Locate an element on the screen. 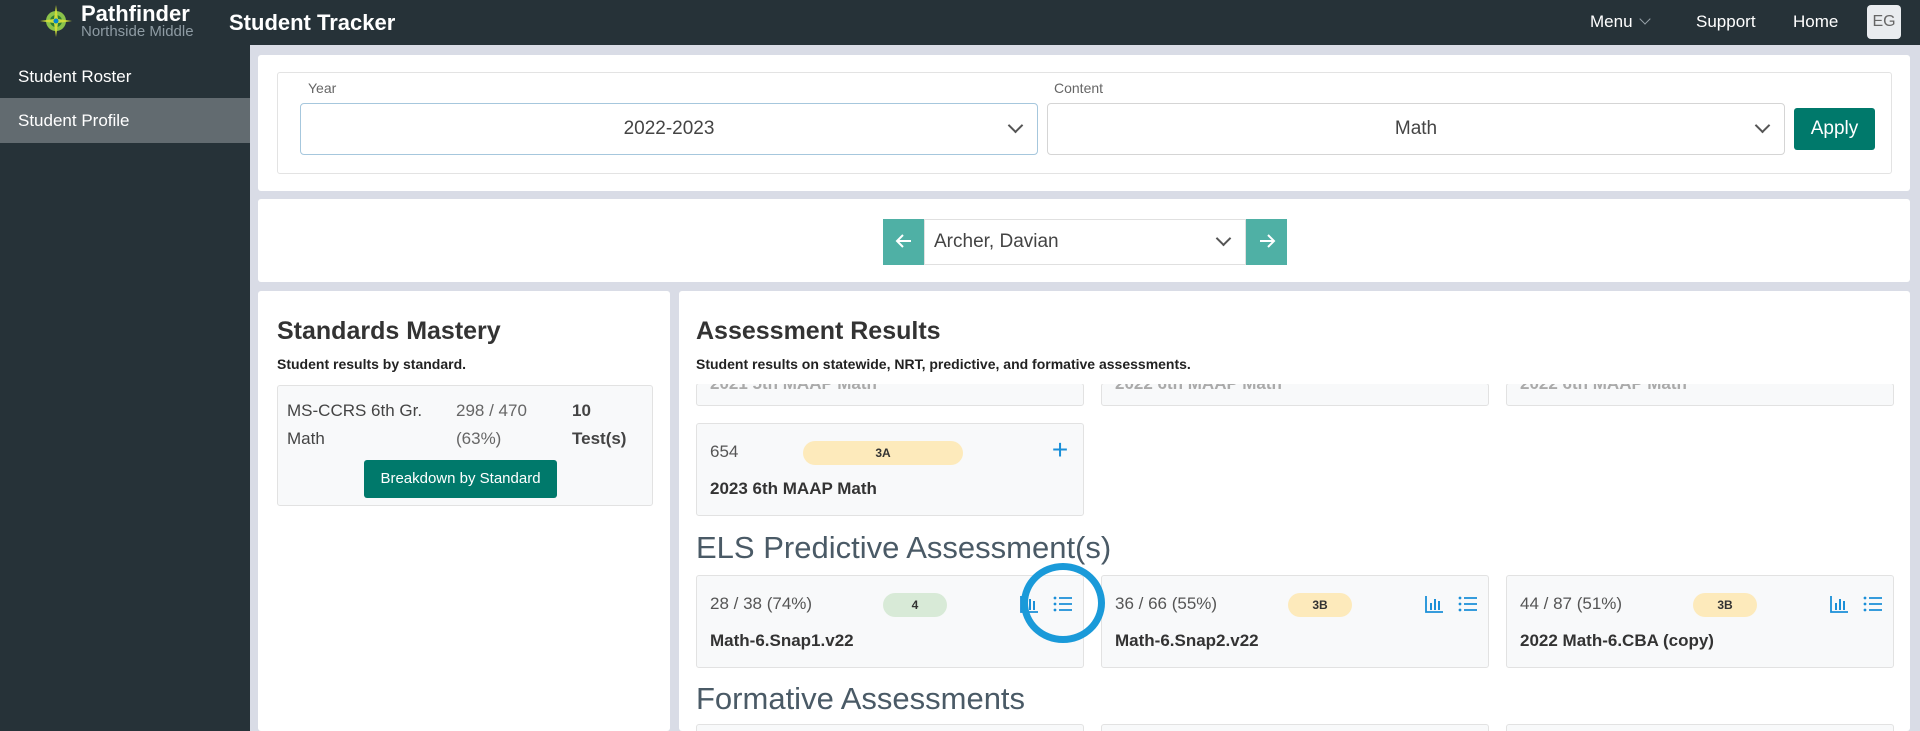 The width and height of the screenshot is (1920, 731). app-title: Student Tracker is located at coordinates (312, 22).